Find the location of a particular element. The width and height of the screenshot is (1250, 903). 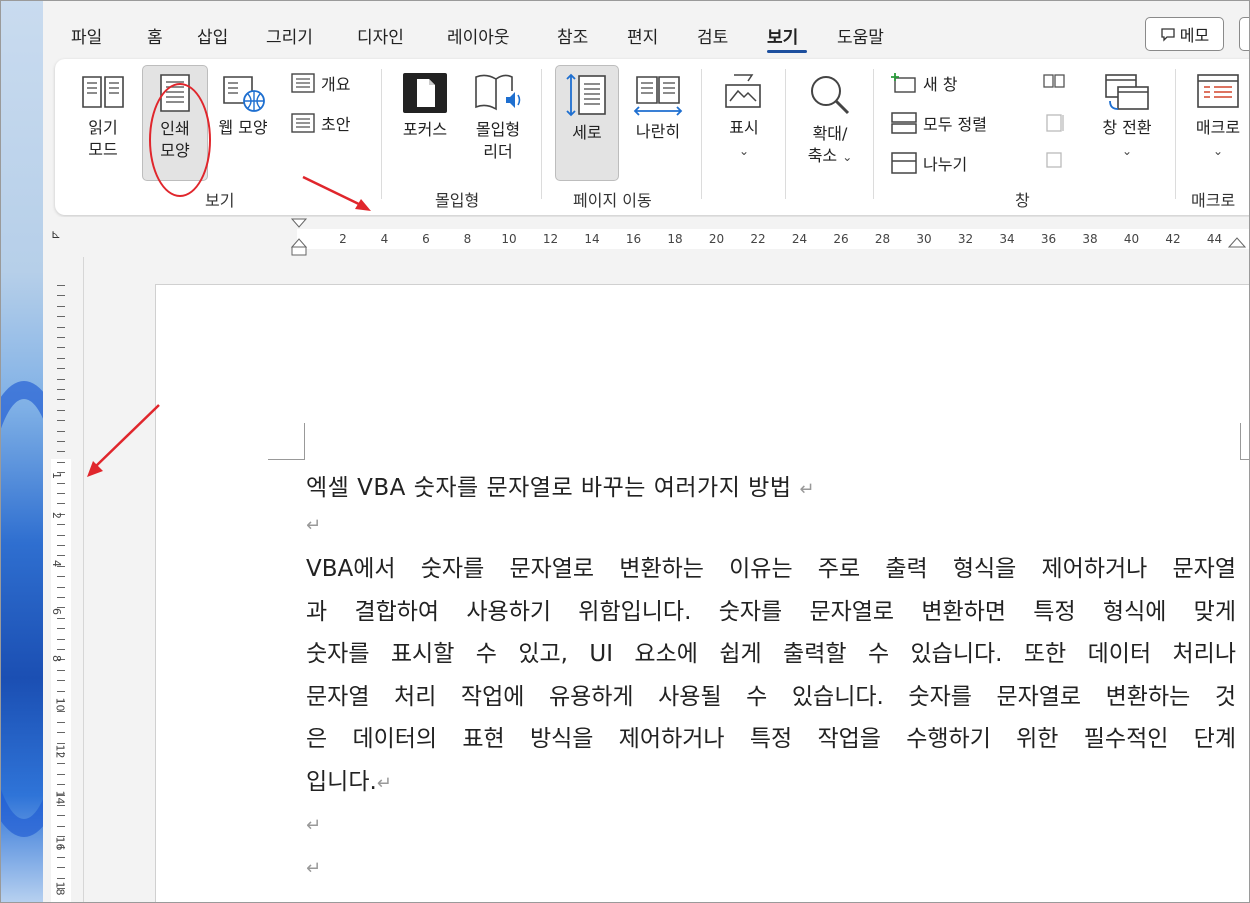

tab-file: 파일 is located at coordinates (86, 35).